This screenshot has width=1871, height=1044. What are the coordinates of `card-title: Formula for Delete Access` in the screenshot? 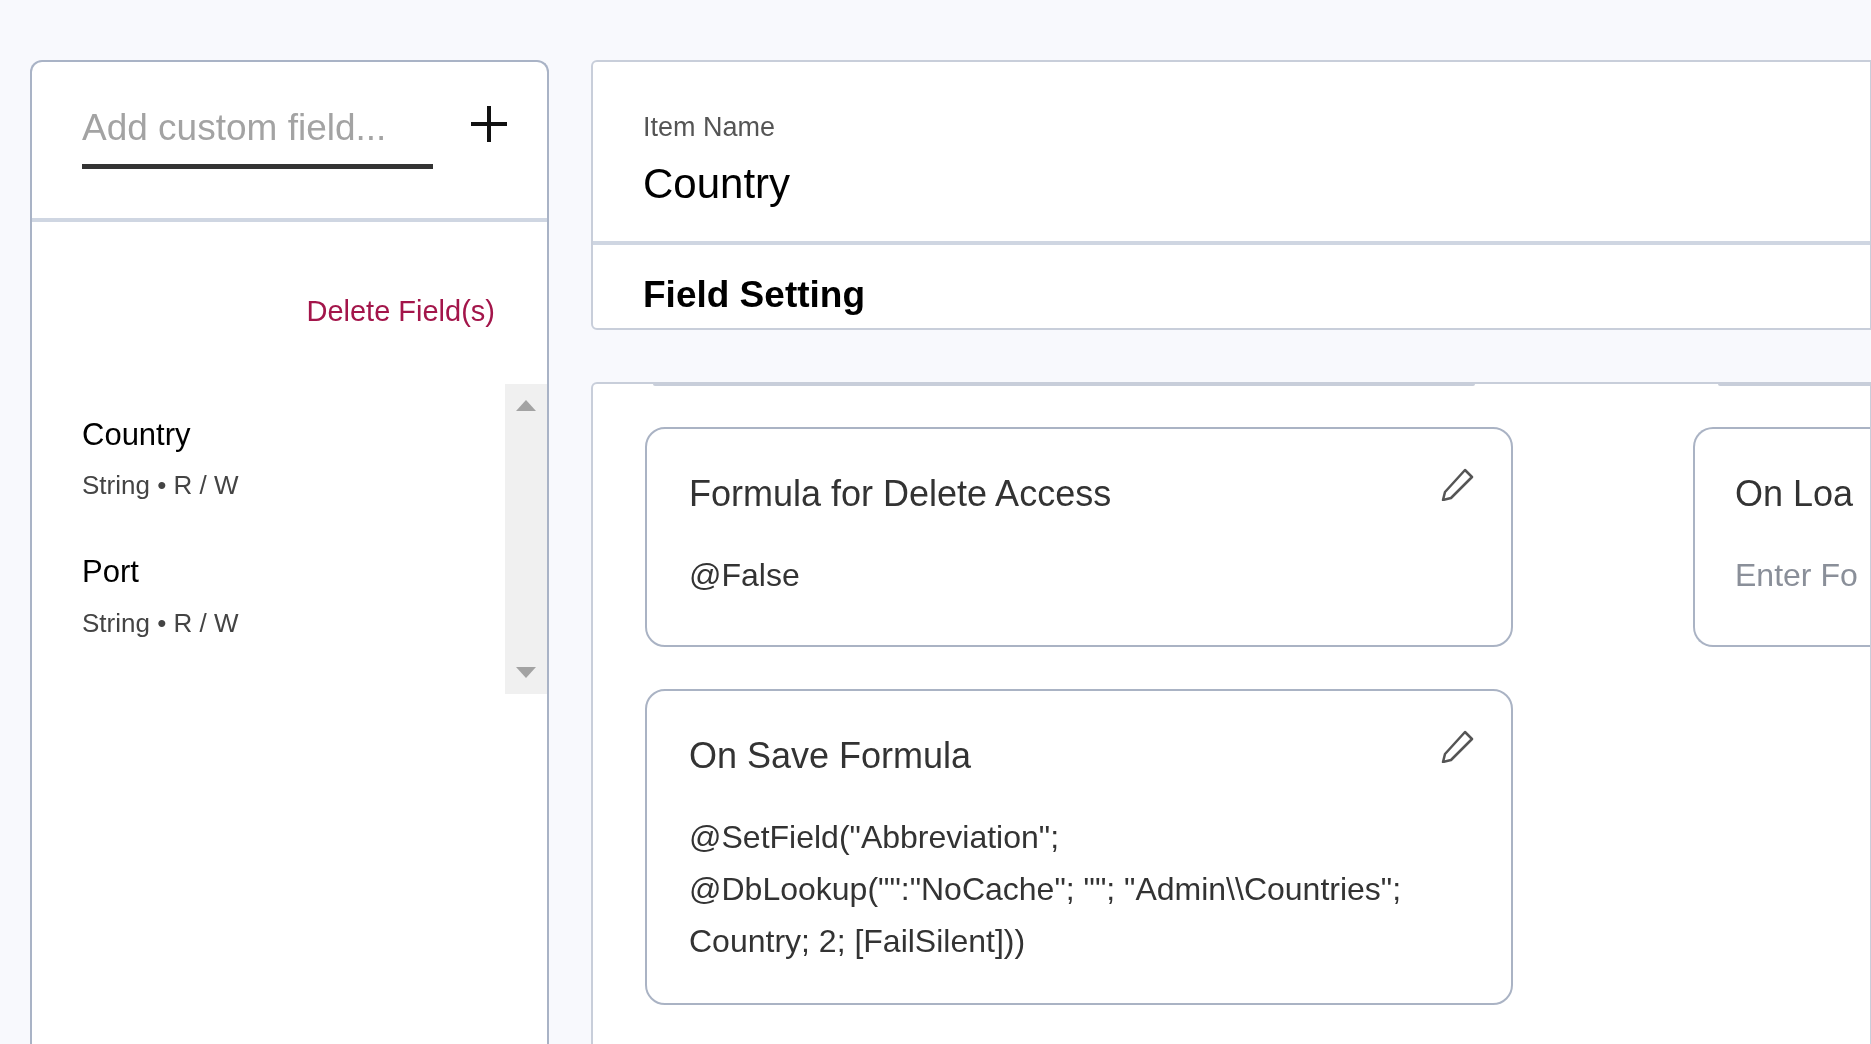 It's located at (900, 494).